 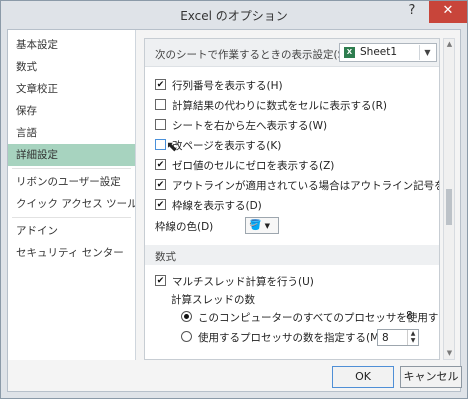 What do you see at coordinates (71, 45) in the screenshot?
I see `sidebar-item-basic: 基本設定` at bounding box center [71, 45].